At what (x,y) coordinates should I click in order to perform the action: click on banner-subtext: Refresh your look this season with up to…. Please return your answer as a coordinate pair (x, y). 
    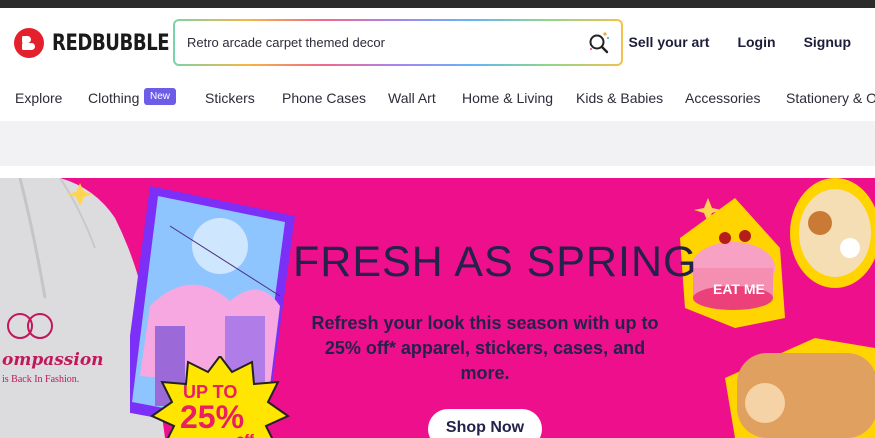
    Looking at the image, I should click on (485, 348).